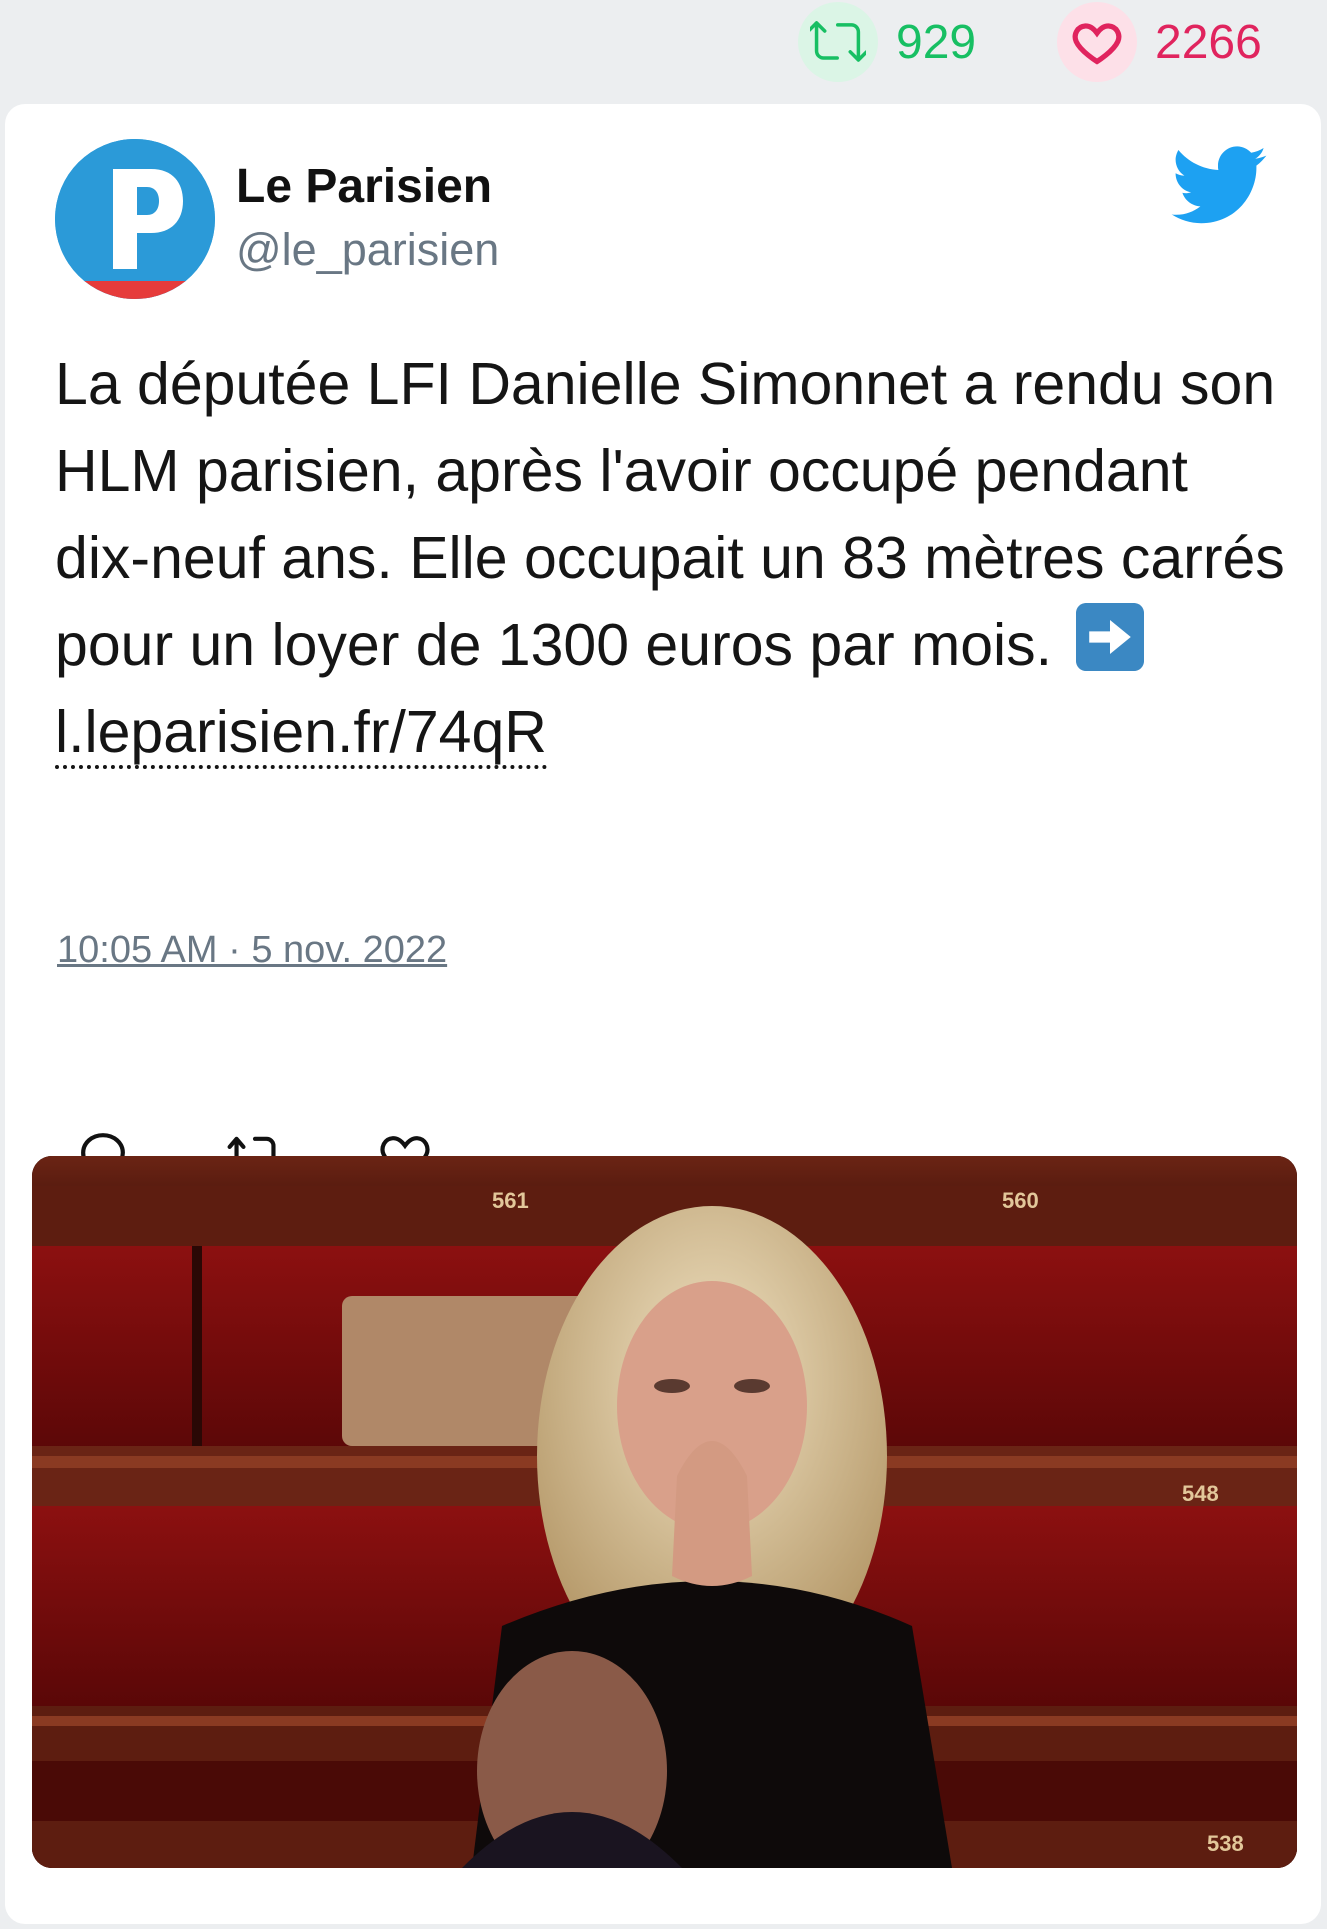 The image size is (1327, 1929). What do you see at coordinates (663, 48) in the screenshot?
I see `engagement-bar: 929 2266` at bounding box center [663, 48].